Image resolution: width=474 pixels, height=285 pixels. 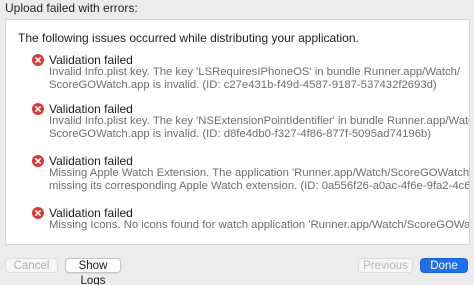 What do you see at coordinates (31, 265) in the screenshot?
I see `cancel-button: Cancel` at bounding box center [31, 265].